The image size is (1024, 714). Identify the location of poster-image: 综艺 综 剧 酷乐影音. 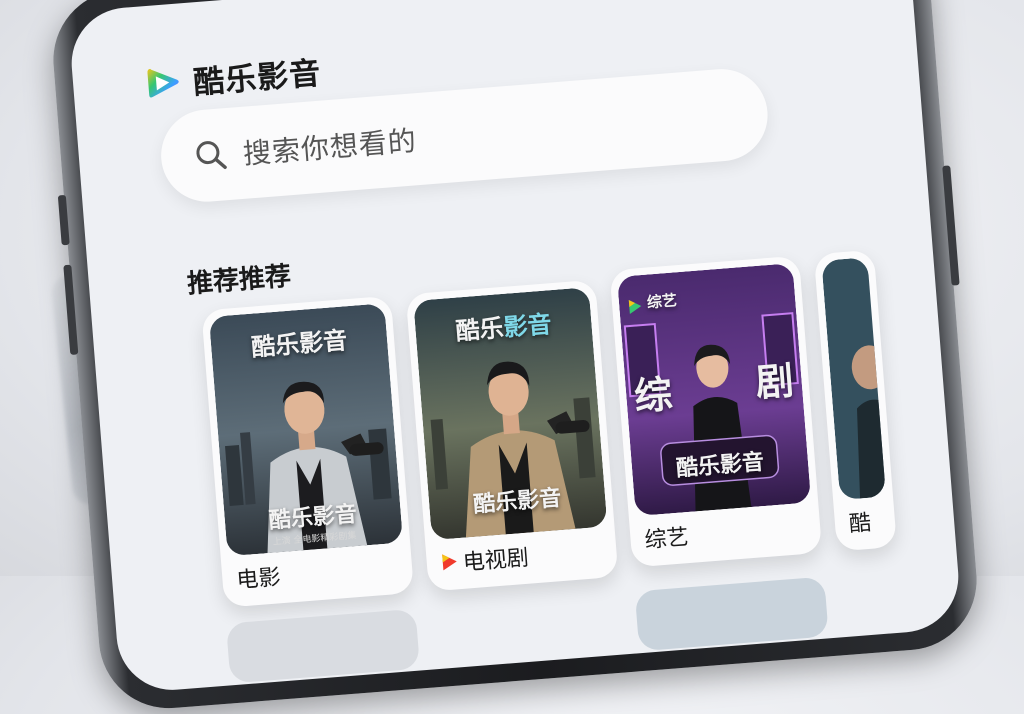
(714, 390).